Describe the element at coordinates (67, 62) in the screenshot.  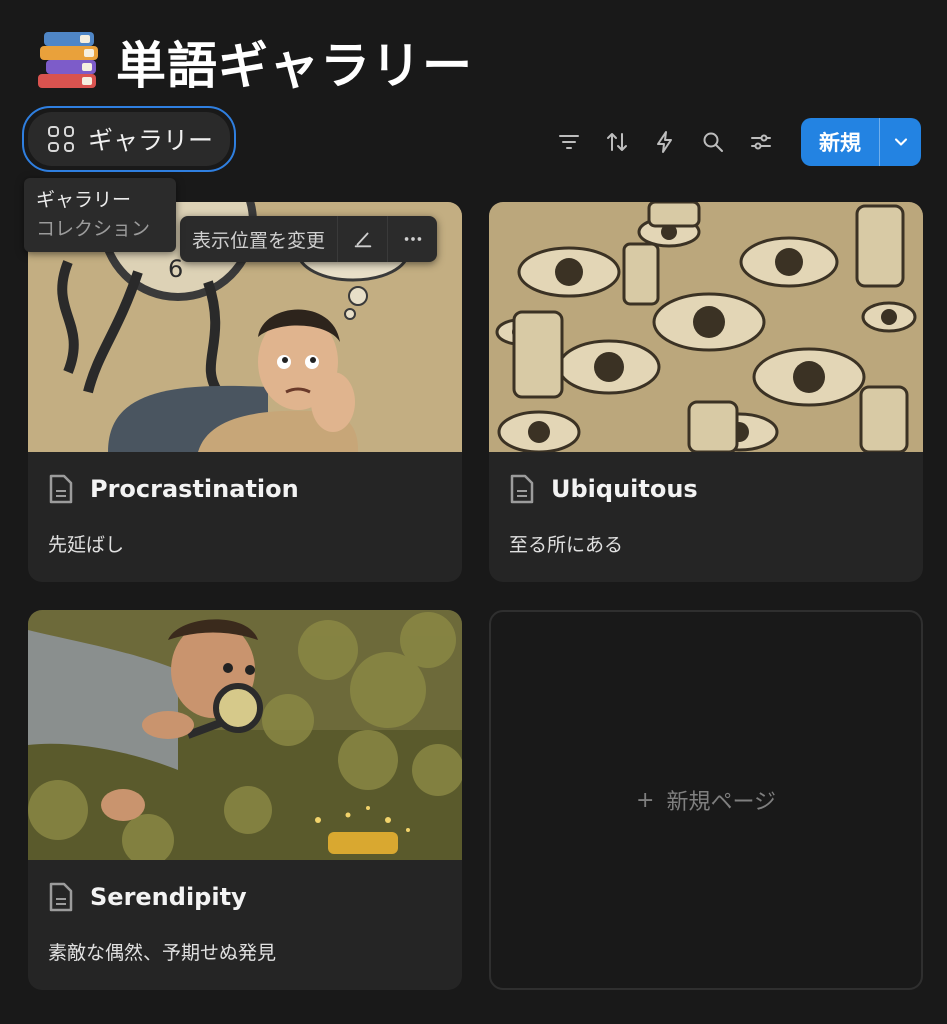
I see `books-icon` at that location.